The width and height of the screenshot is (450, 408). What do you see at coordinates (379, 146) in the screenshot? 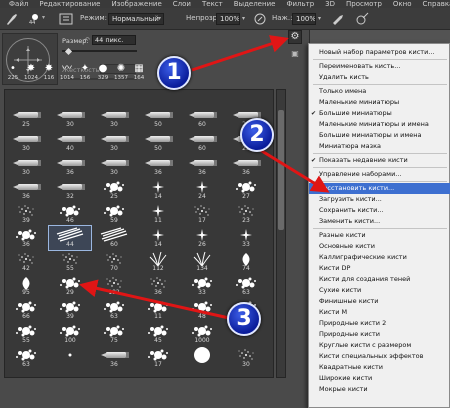
I see `menu-item: Миниатюра мазка` at bounding box center [379, 146].